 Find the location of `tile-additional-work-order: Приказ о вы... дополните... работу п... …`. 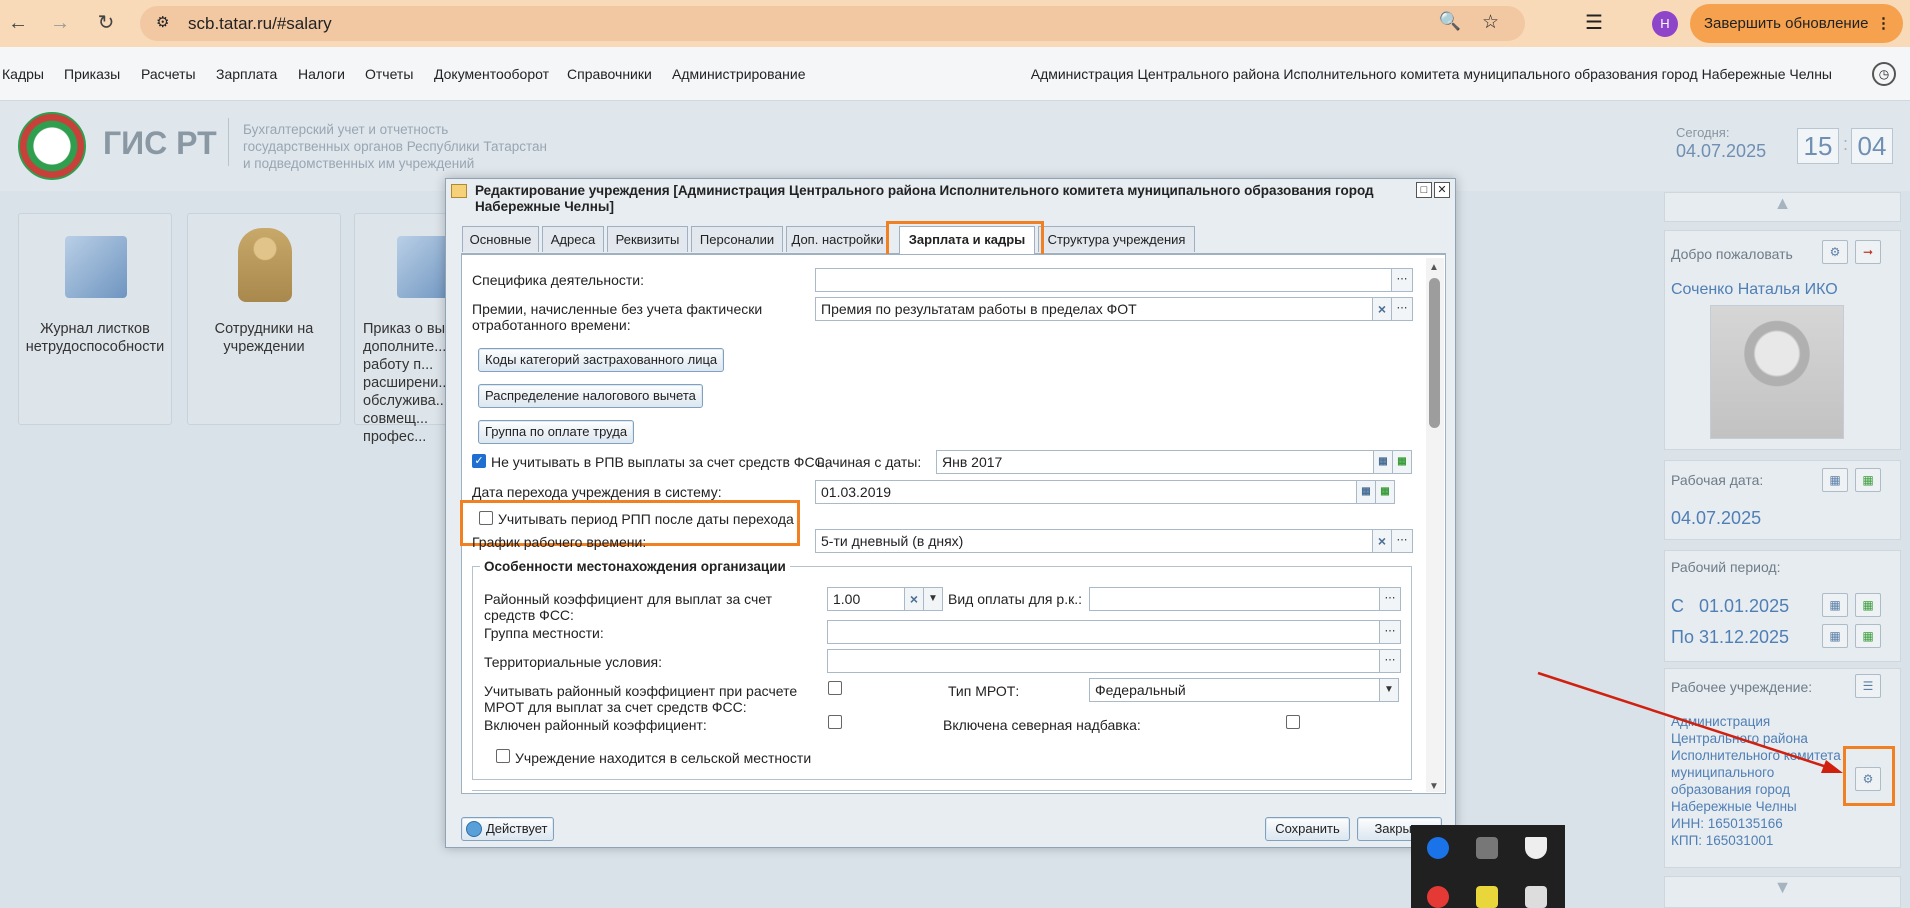

tile-additional-work-order: Приказ о вы... дополните... работу п... … is located at coordinates (405, 329).